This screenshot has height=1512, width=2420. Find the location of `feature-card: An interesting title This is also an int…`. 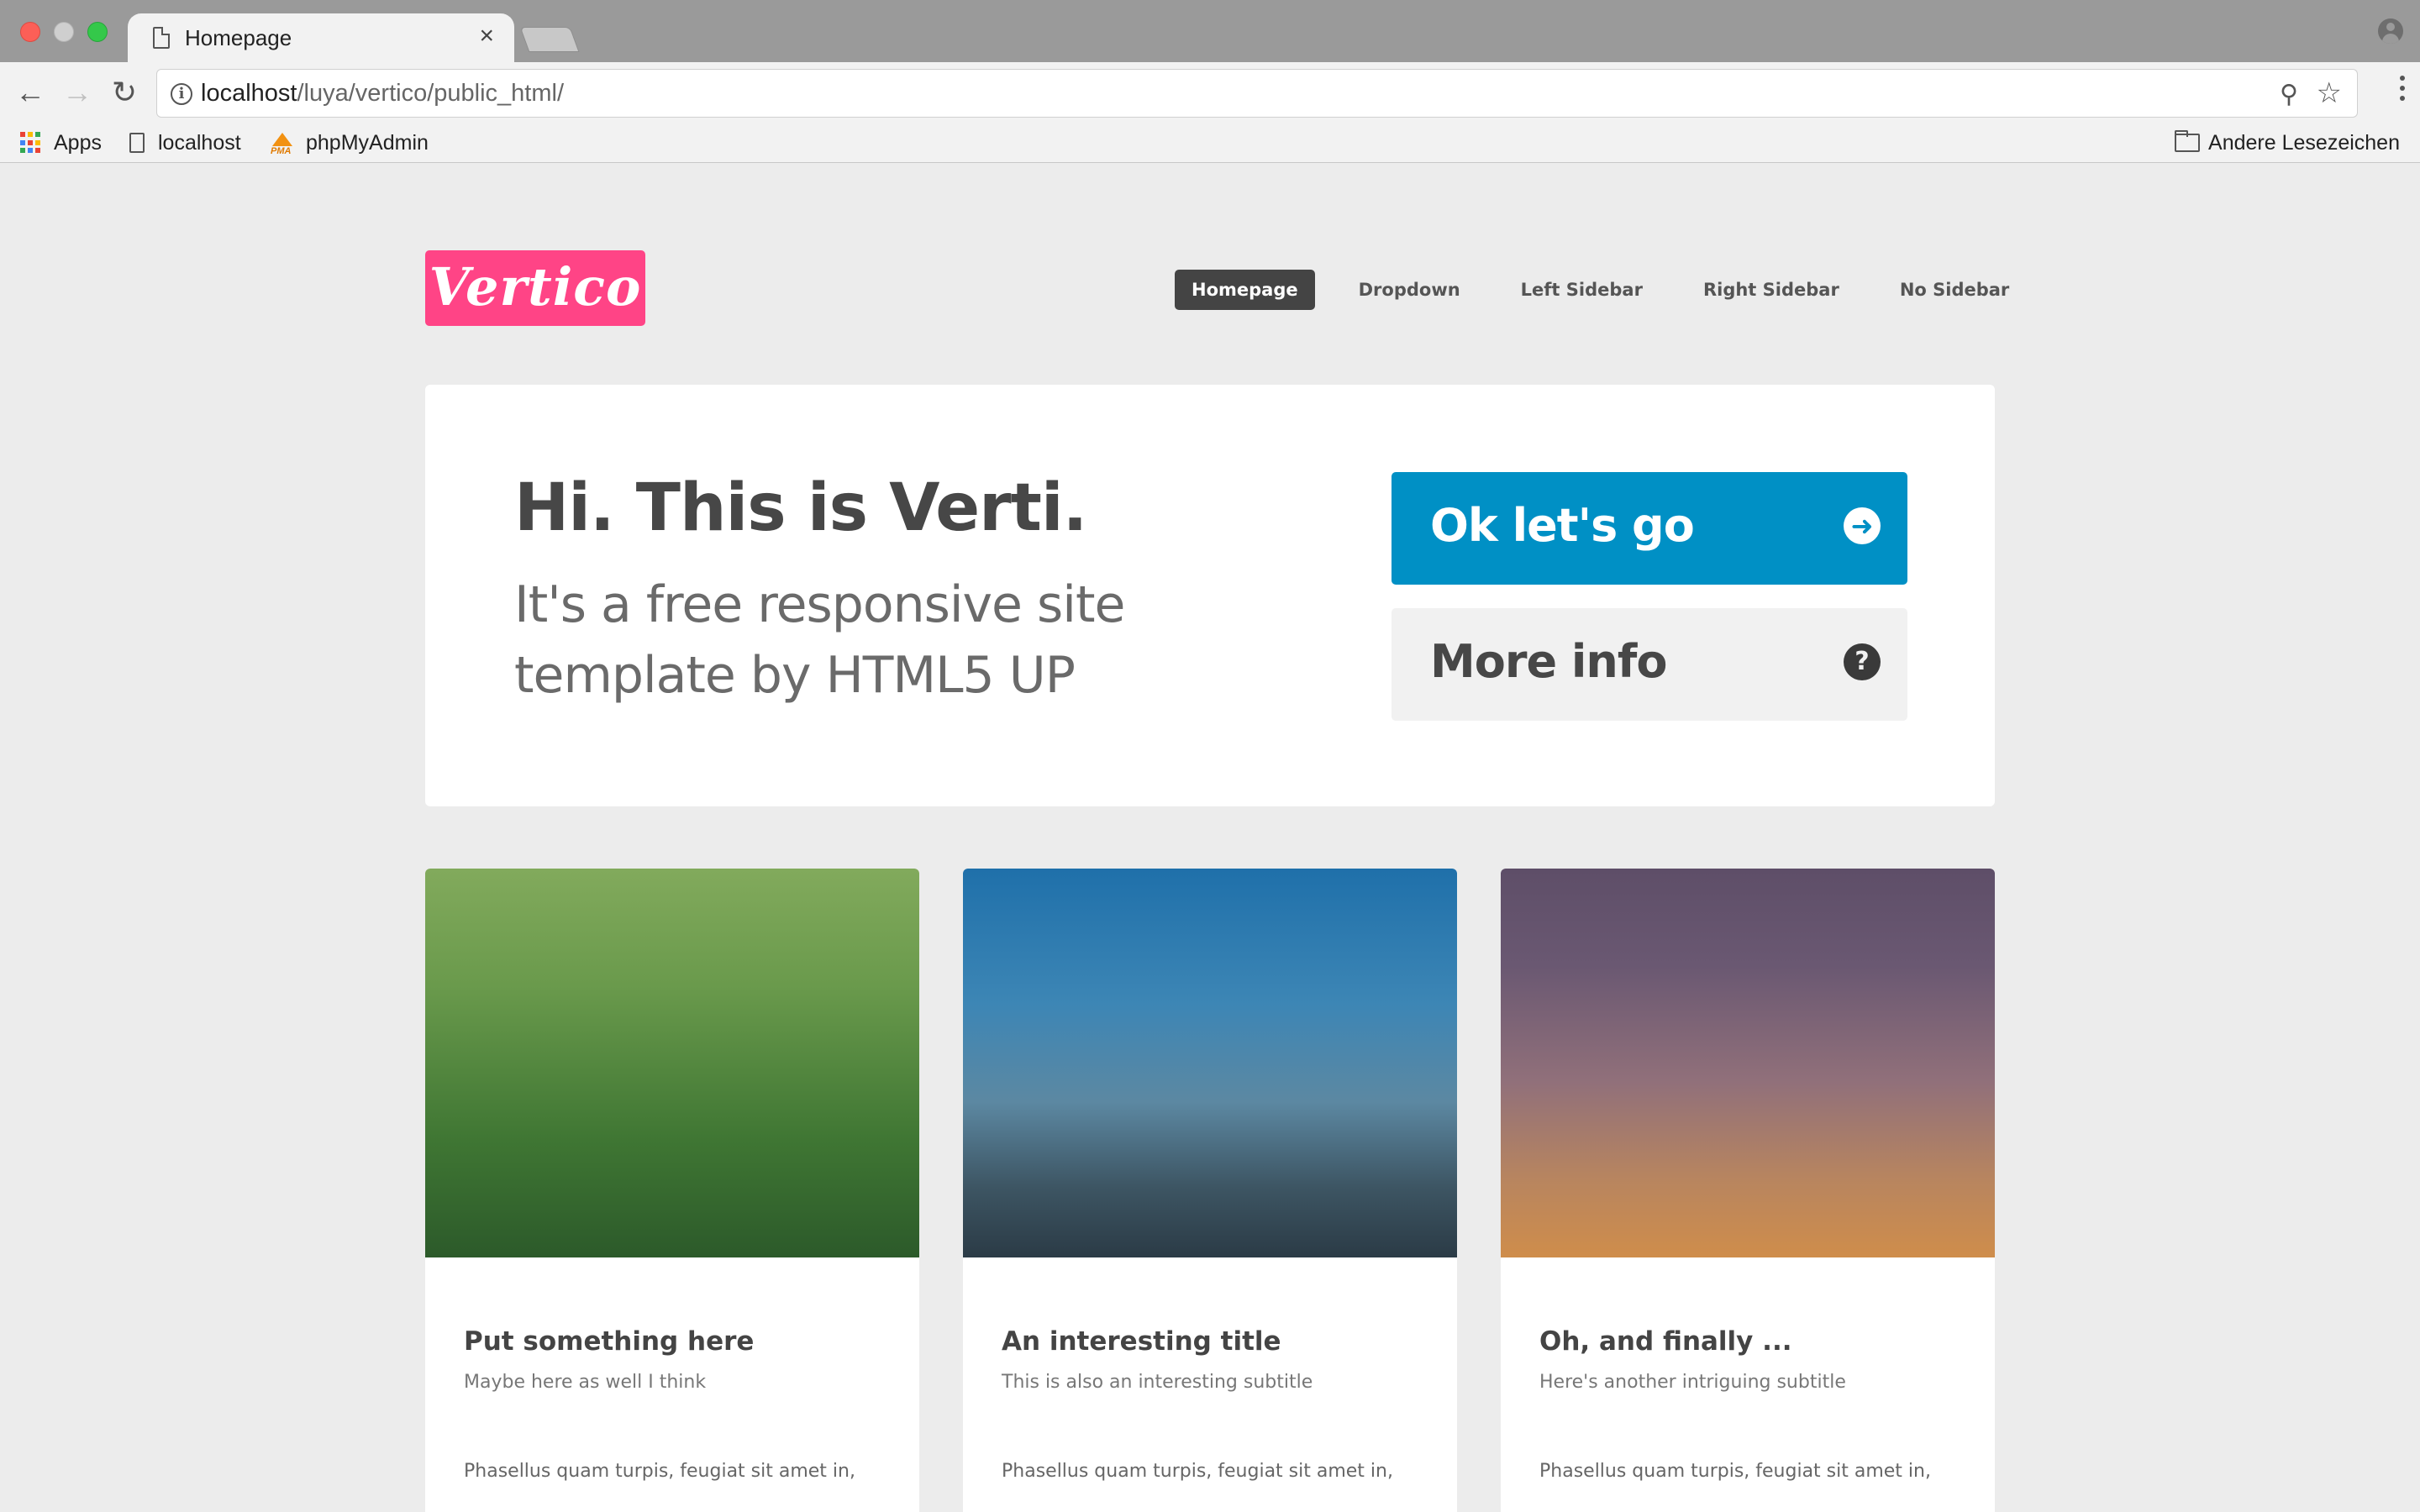

feature-card: An interesting title This is also an int… is located at coordinates (1210, 1190).